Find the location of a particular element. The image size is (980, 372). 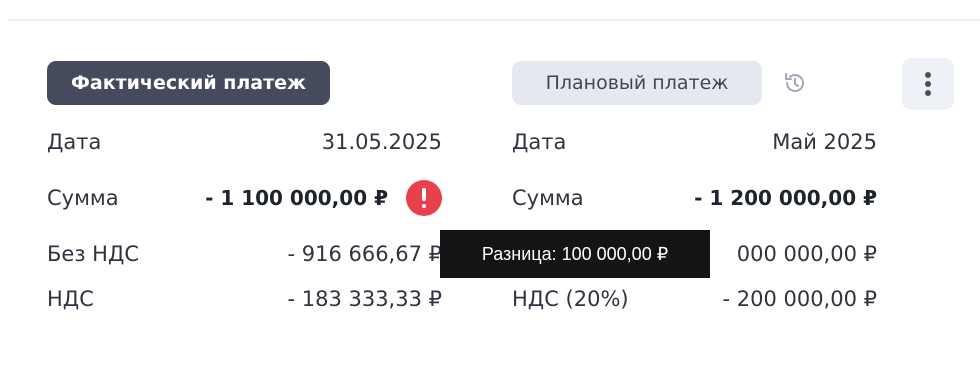

history-icon is located at coordinates (794, 83).